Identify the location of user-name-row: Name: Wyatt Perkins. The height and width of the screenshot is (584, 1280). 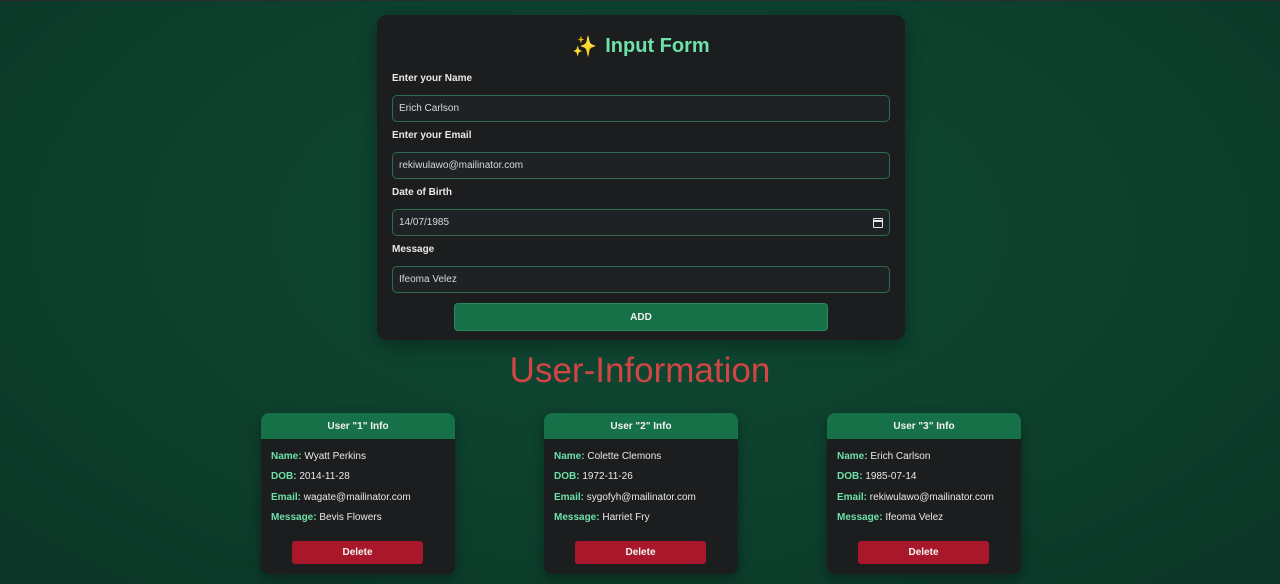
(358, 457).